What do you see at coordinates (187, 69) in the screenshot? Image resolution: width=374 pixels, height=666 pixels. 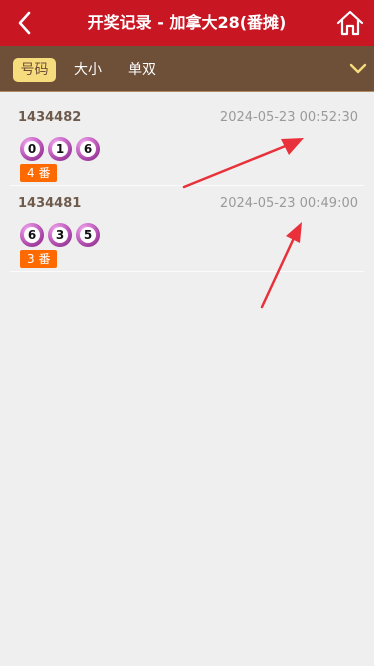 I see `tab-bar: 号码 大小 单双` at bounding box center [187, 69].